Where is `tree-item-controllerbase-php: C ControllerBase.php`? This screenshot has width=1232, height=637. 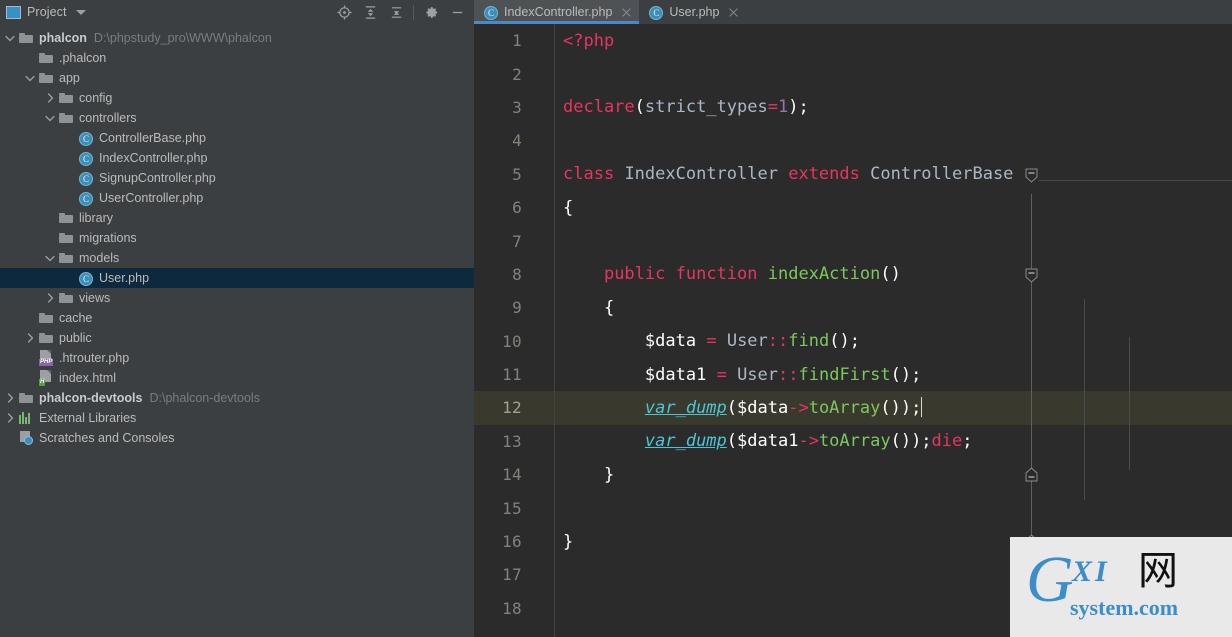 tree-item-controllerbase-php: C ControllerBase.php is located at coordinates (237, 138).